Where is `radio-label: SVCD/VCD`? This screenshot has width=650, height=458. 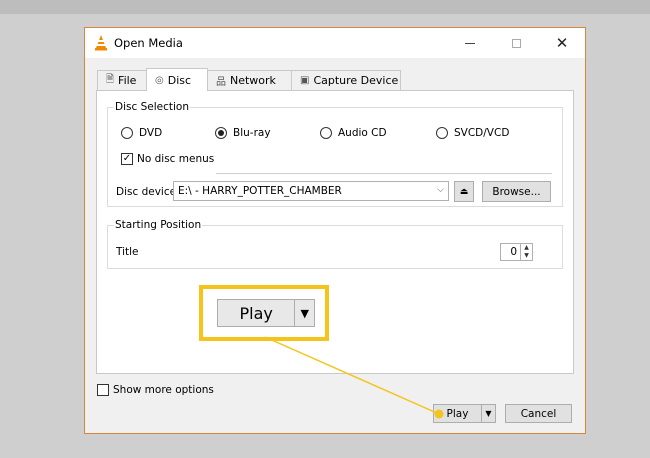 radio-label: SVCD/VCD is located at coordinates (482, 133).